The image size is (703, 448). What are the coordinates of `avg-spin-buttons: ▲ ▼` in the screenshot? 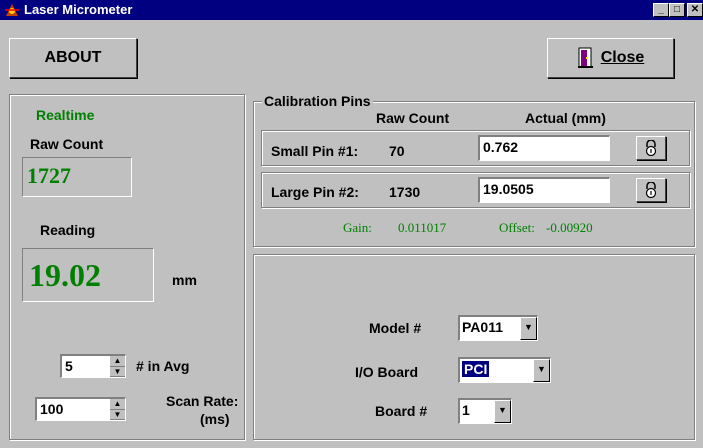 It's located at (117, 366).